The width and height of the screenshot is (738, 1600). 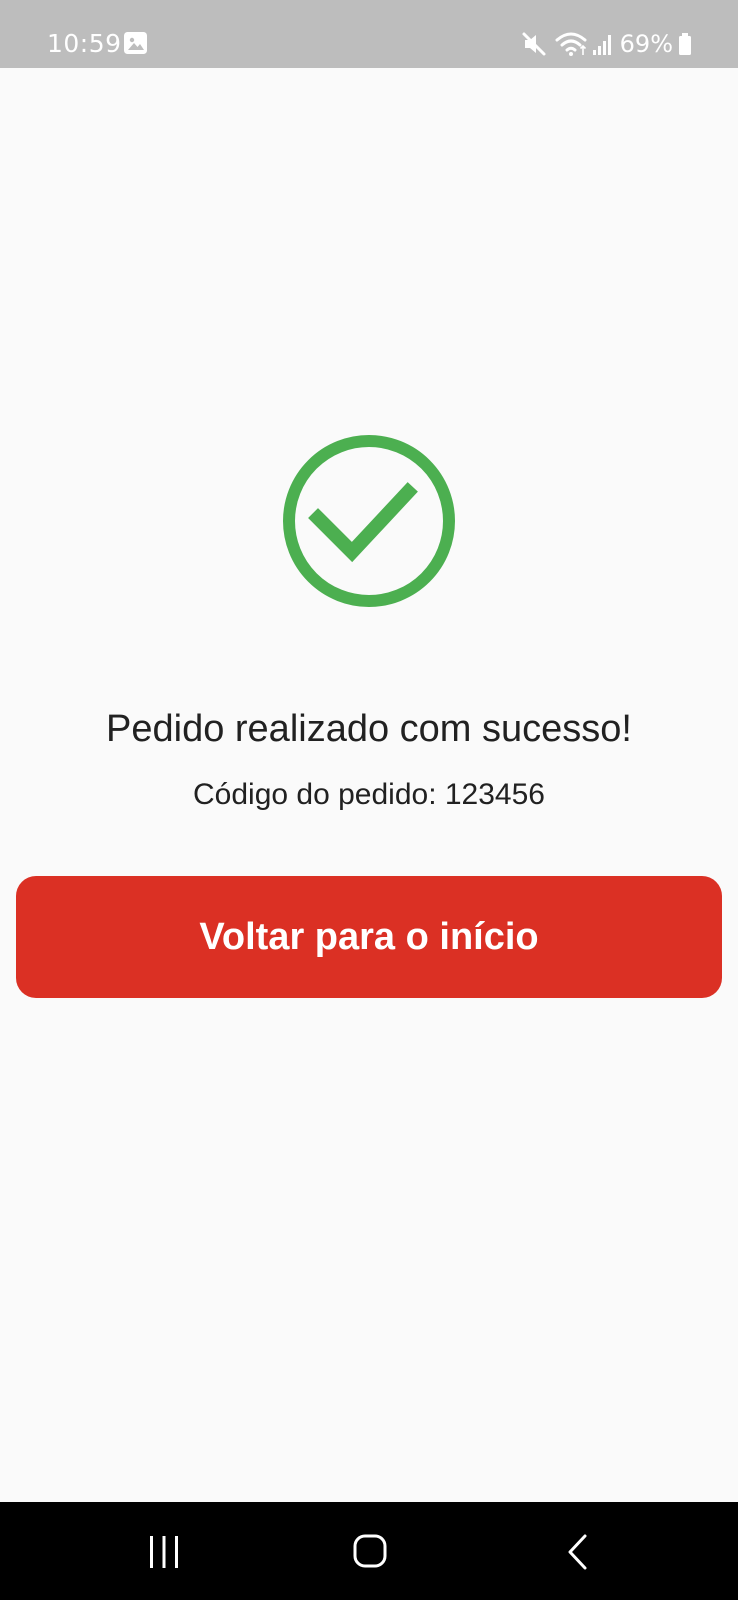 What do you see at coordinates (534, 44) in the screenshot?
I see `mute-icon` at bounding box center [534, 44].